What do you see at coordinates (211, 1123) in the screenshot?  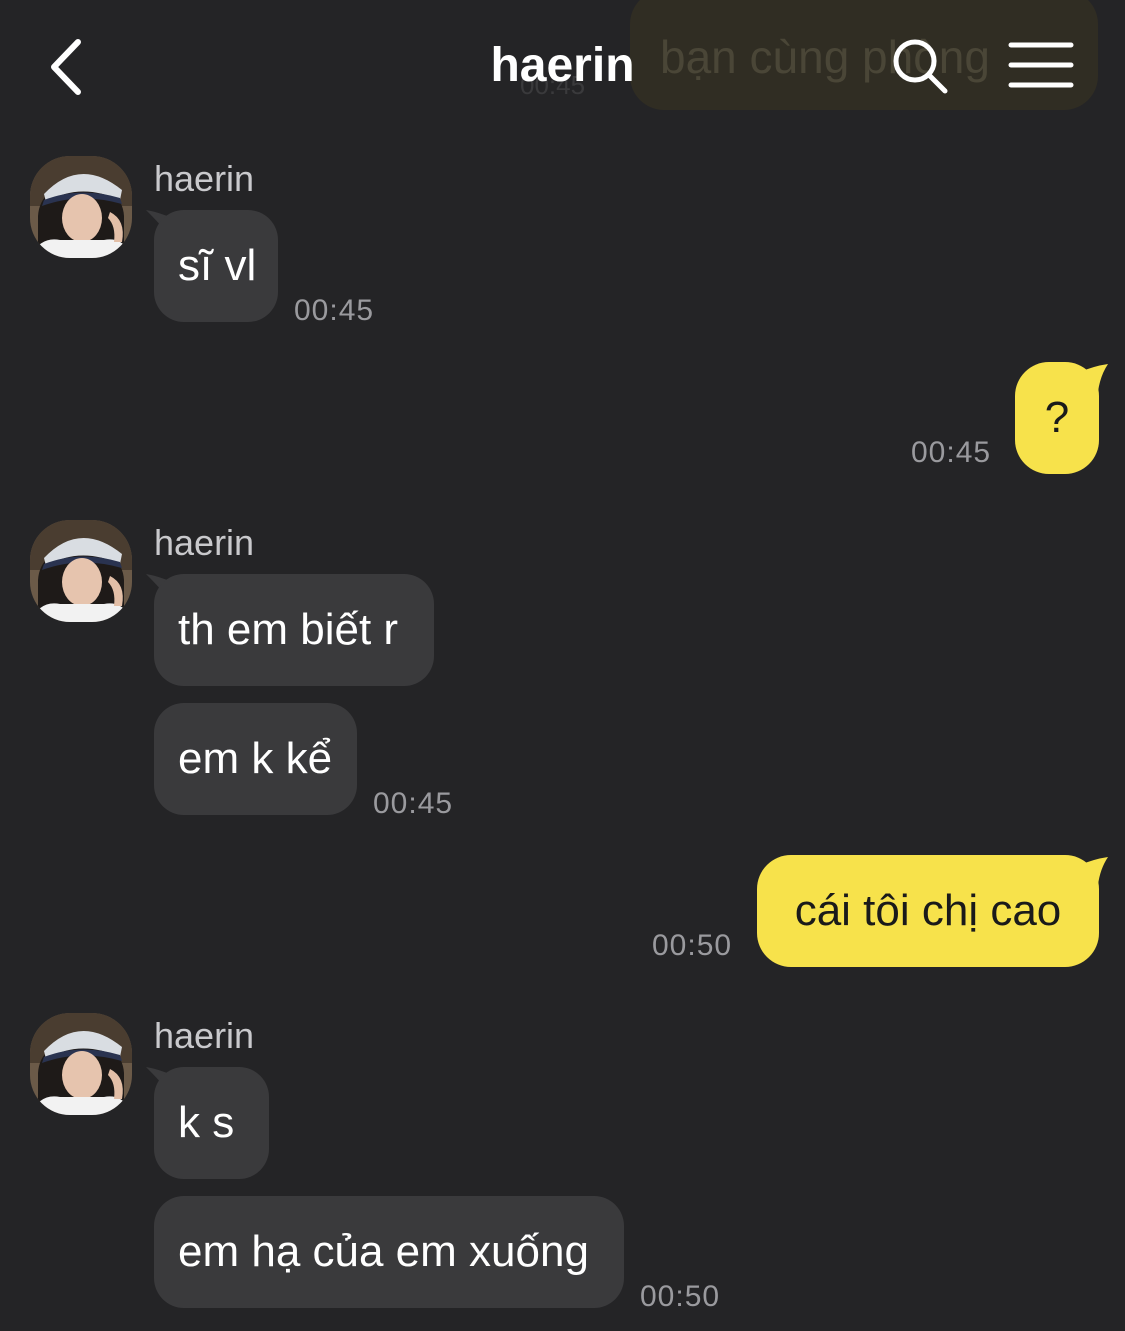 I see `incoming-message: k s` at bounding box center [211, 1123].